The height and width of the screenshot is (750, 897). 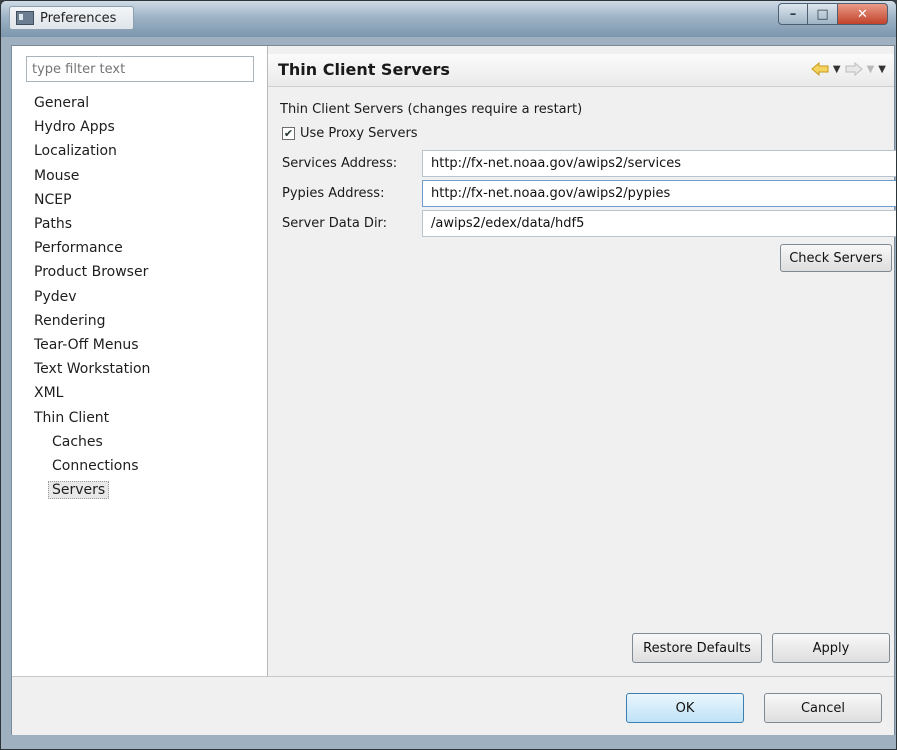 I want to click on tree-item-xml: XML, so click(x=48, y=393).